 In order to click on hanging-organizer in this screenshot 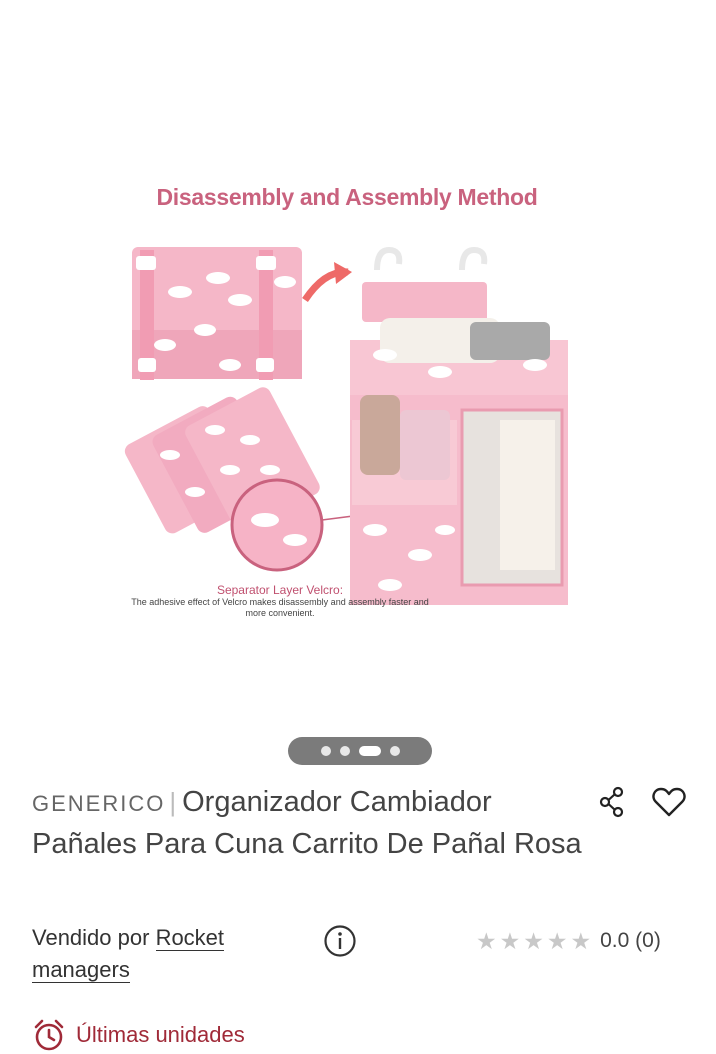, I will do `click(459, 425)`.